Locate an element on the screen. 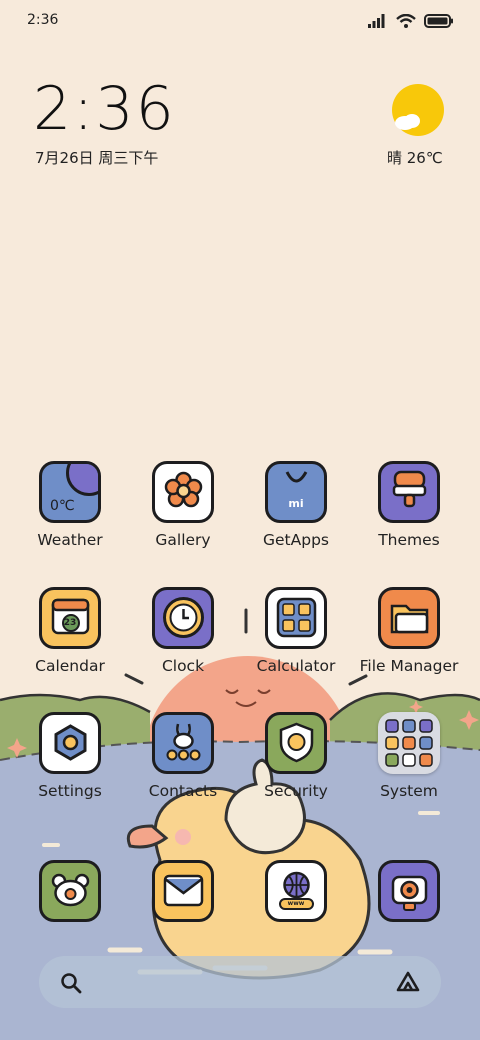  clock-widget-time: 2:36 is located at coordinates (104, 109).